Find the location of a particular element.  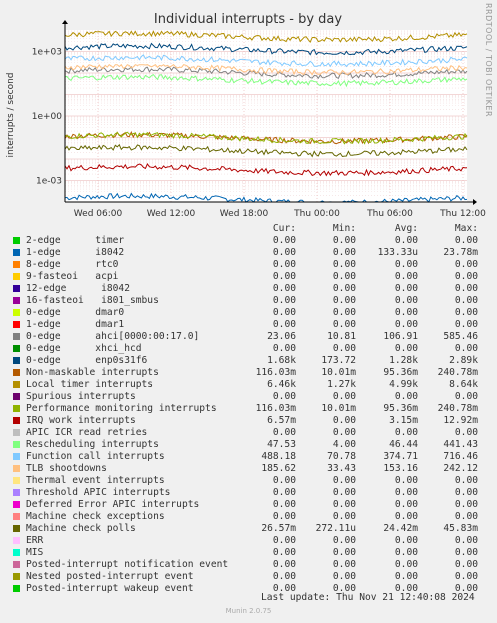

legend-max: 23.78m is located at coordinates (460, 252).